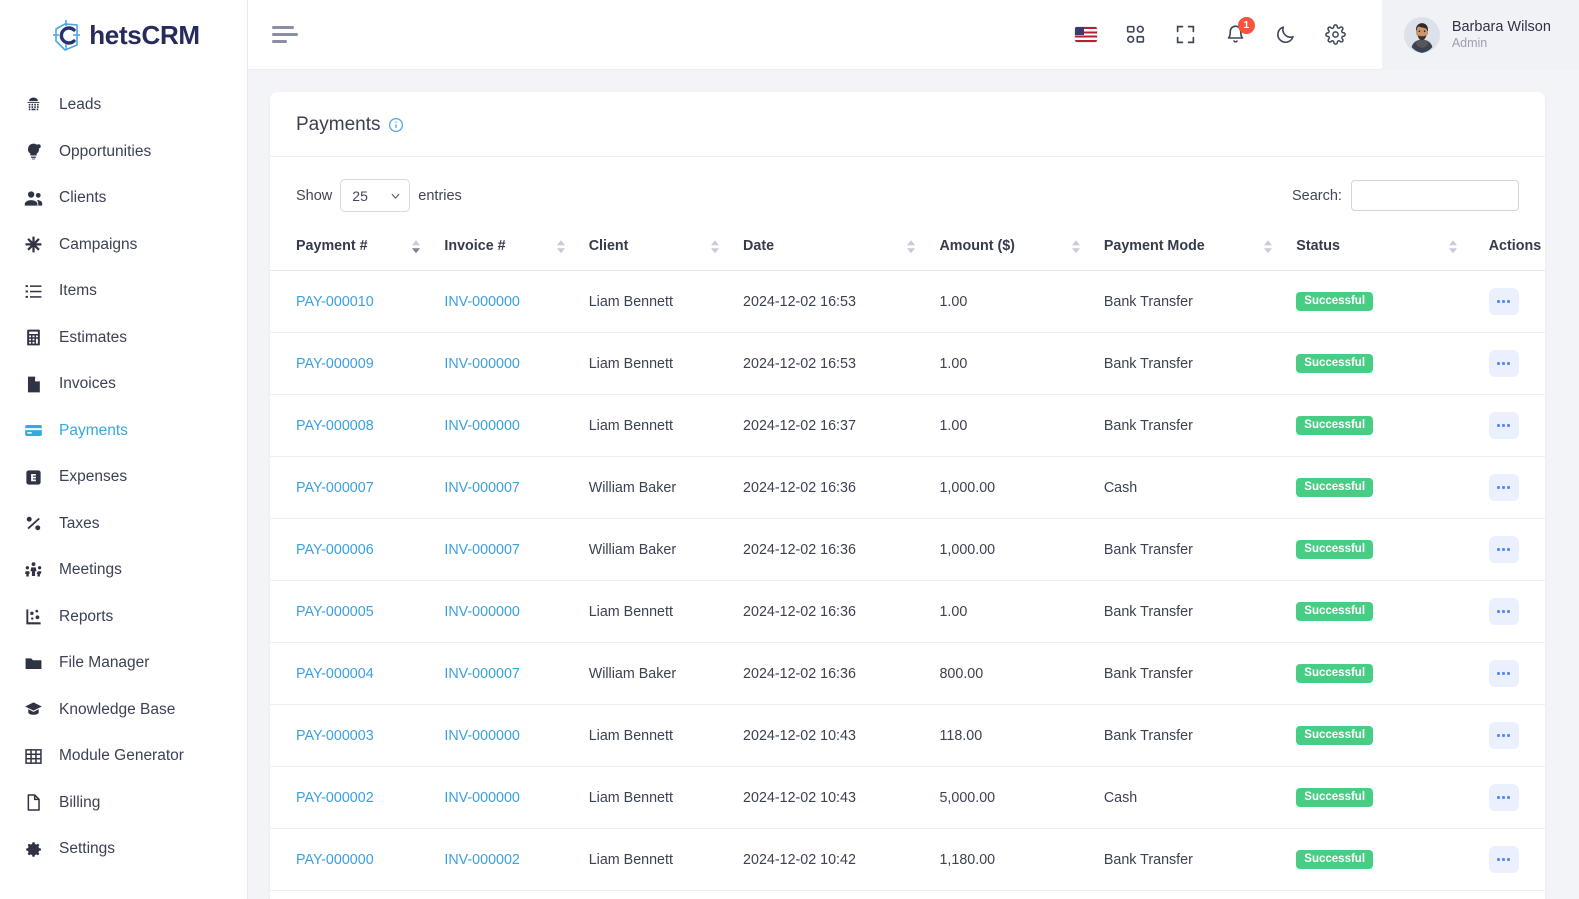 This screenshot has height=899, width=1579. I want to click on sidebar-item-payments: Payments, so click(123, 431).